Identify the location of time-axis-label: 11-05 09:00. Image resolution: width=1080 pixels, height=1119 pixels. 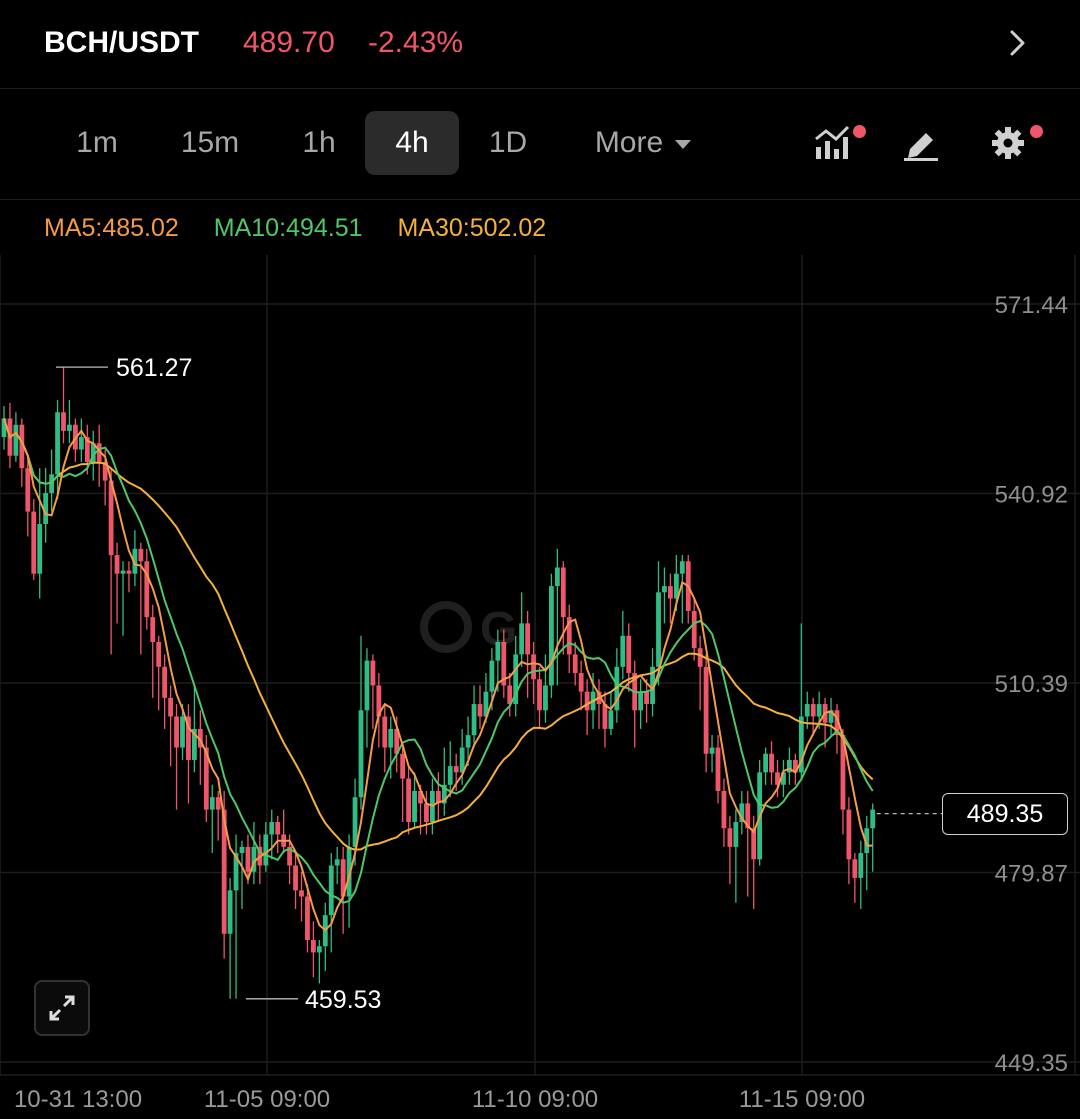
(267, 1099).